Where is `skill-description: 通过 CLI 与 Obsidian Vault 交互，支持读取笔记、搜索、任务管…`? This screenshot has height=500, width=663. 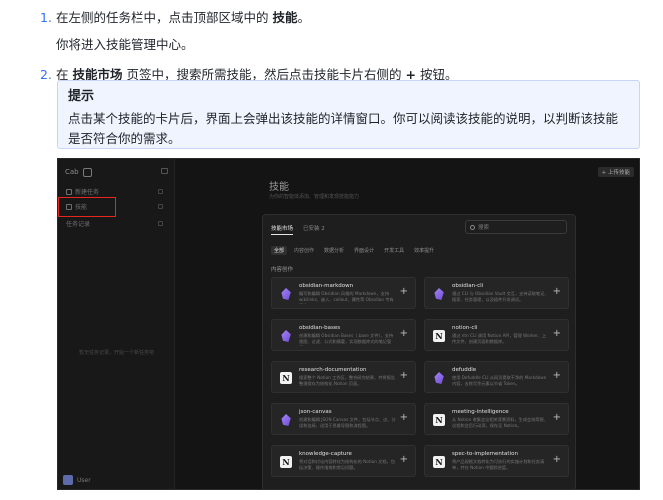 skill-description: 通过 CLI 与 Obsidian Vault 交互，支持读取笔记、搜索、任务管… is located at coordinates (500, 297).